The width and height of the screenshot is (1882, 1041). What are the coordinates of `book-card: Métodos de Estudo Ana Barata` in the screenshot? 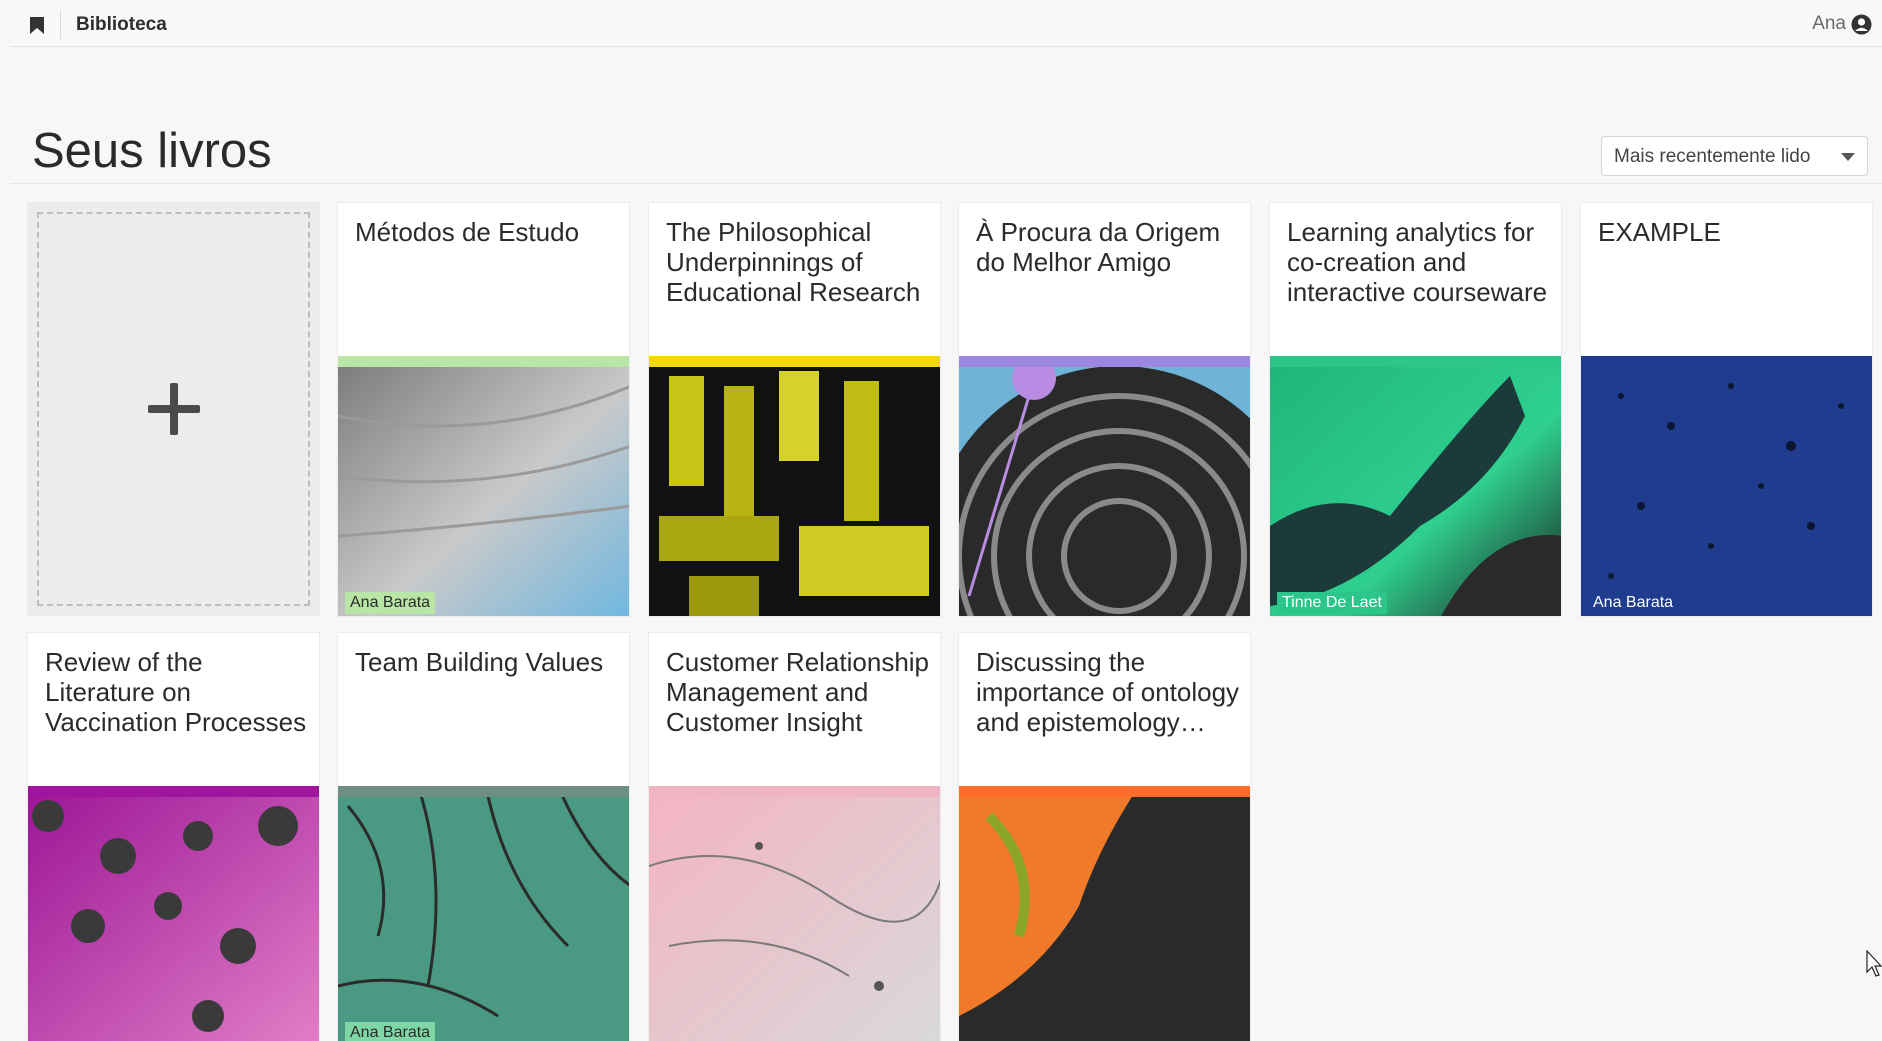 It's located at (483, 409).